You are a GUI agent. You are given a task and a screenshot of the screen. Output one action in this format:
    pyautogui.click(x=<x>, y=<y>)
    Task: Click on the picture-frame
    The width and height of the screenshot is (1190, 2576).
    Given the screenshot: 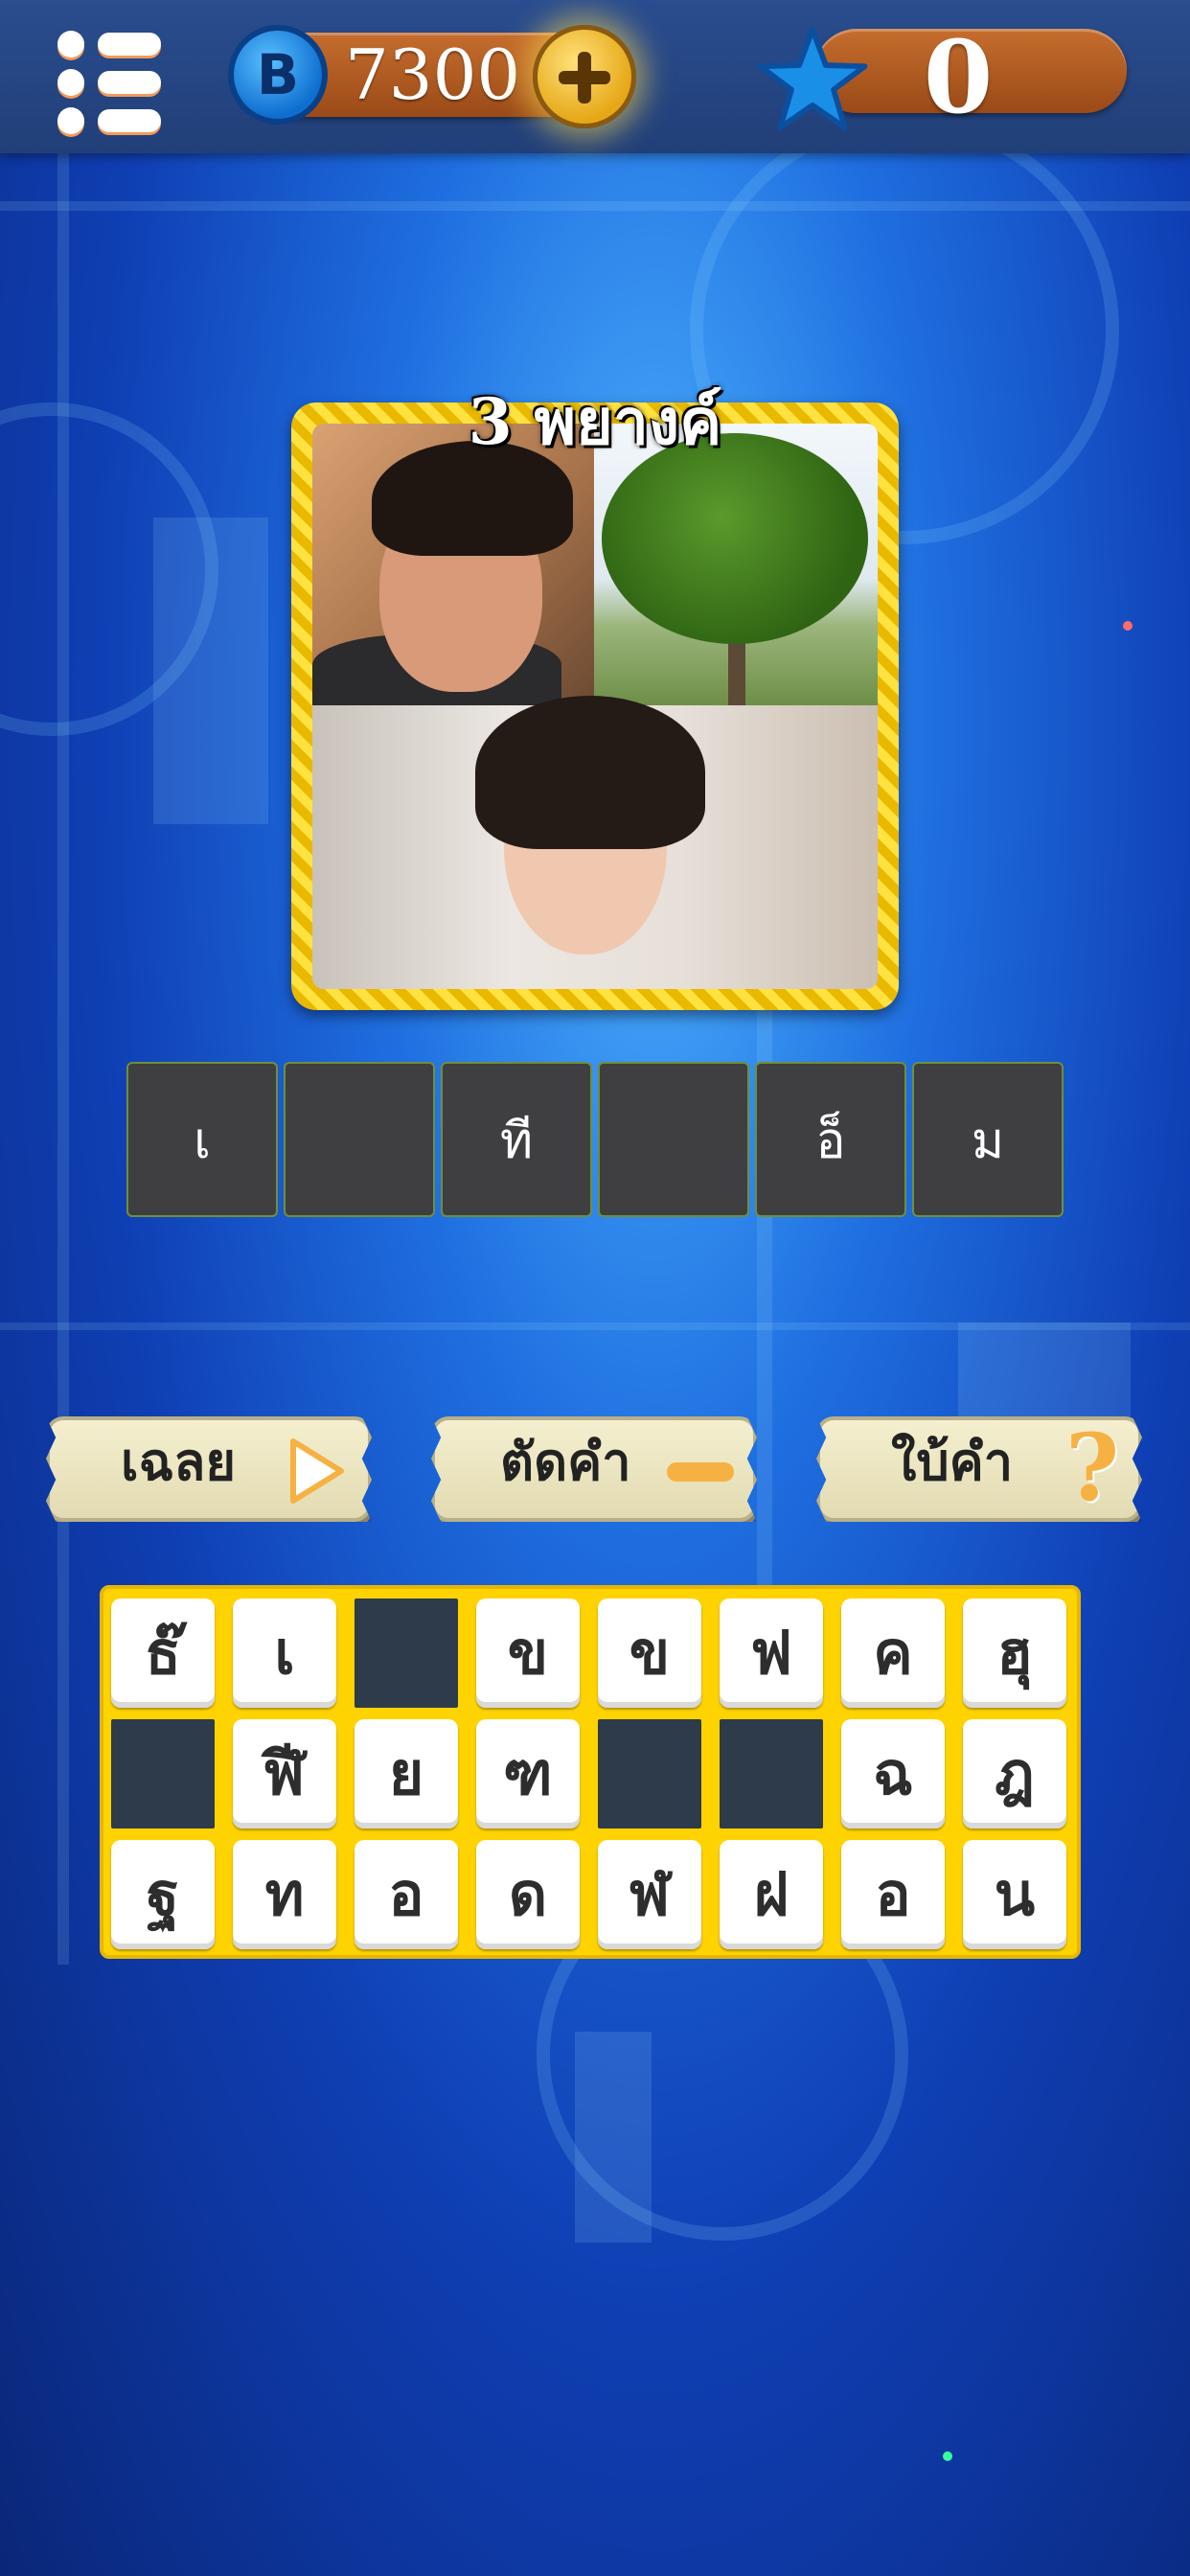 What is the action you would take?
    pyautogui.click(x=595, y=706)
    